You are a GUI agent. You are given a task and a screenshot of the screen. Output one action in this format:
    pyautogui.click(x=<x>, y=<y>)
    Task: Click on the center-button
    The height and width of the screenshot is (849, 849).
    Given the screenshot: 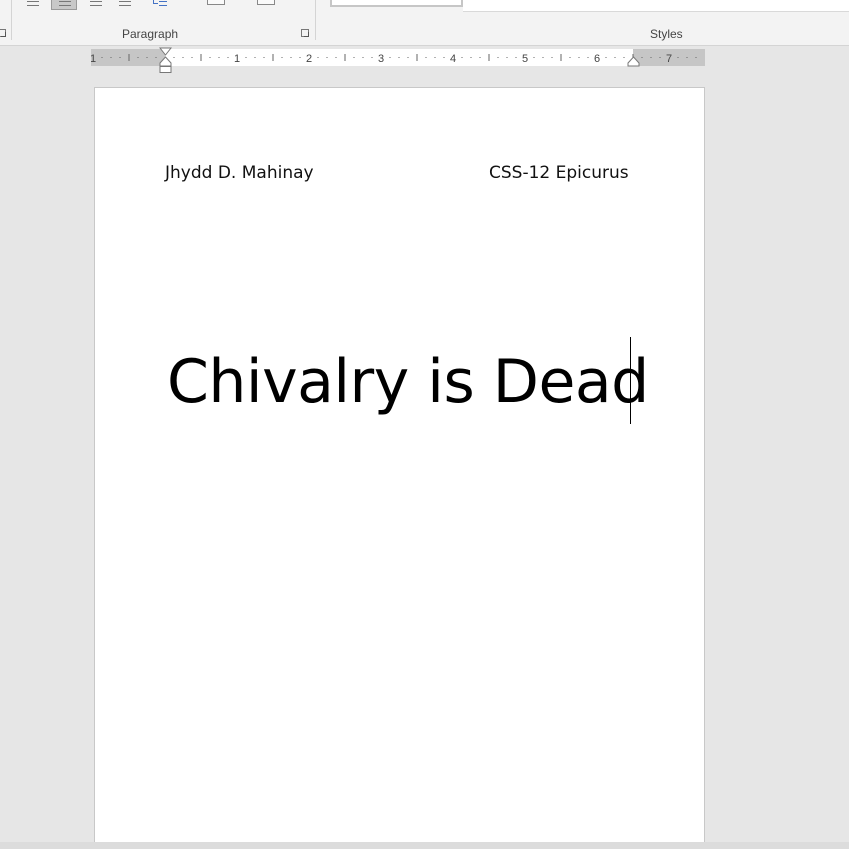 What is the action you would take?
    pyautogui.click(x=96, y=5)
    